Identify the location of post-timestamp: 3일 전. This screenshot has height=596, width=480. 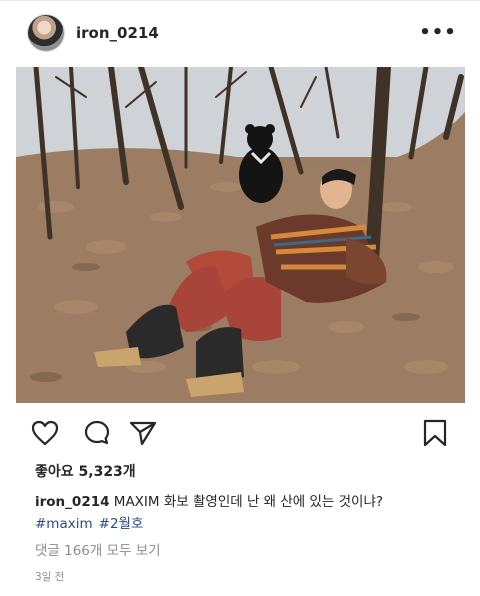
(50, 577).